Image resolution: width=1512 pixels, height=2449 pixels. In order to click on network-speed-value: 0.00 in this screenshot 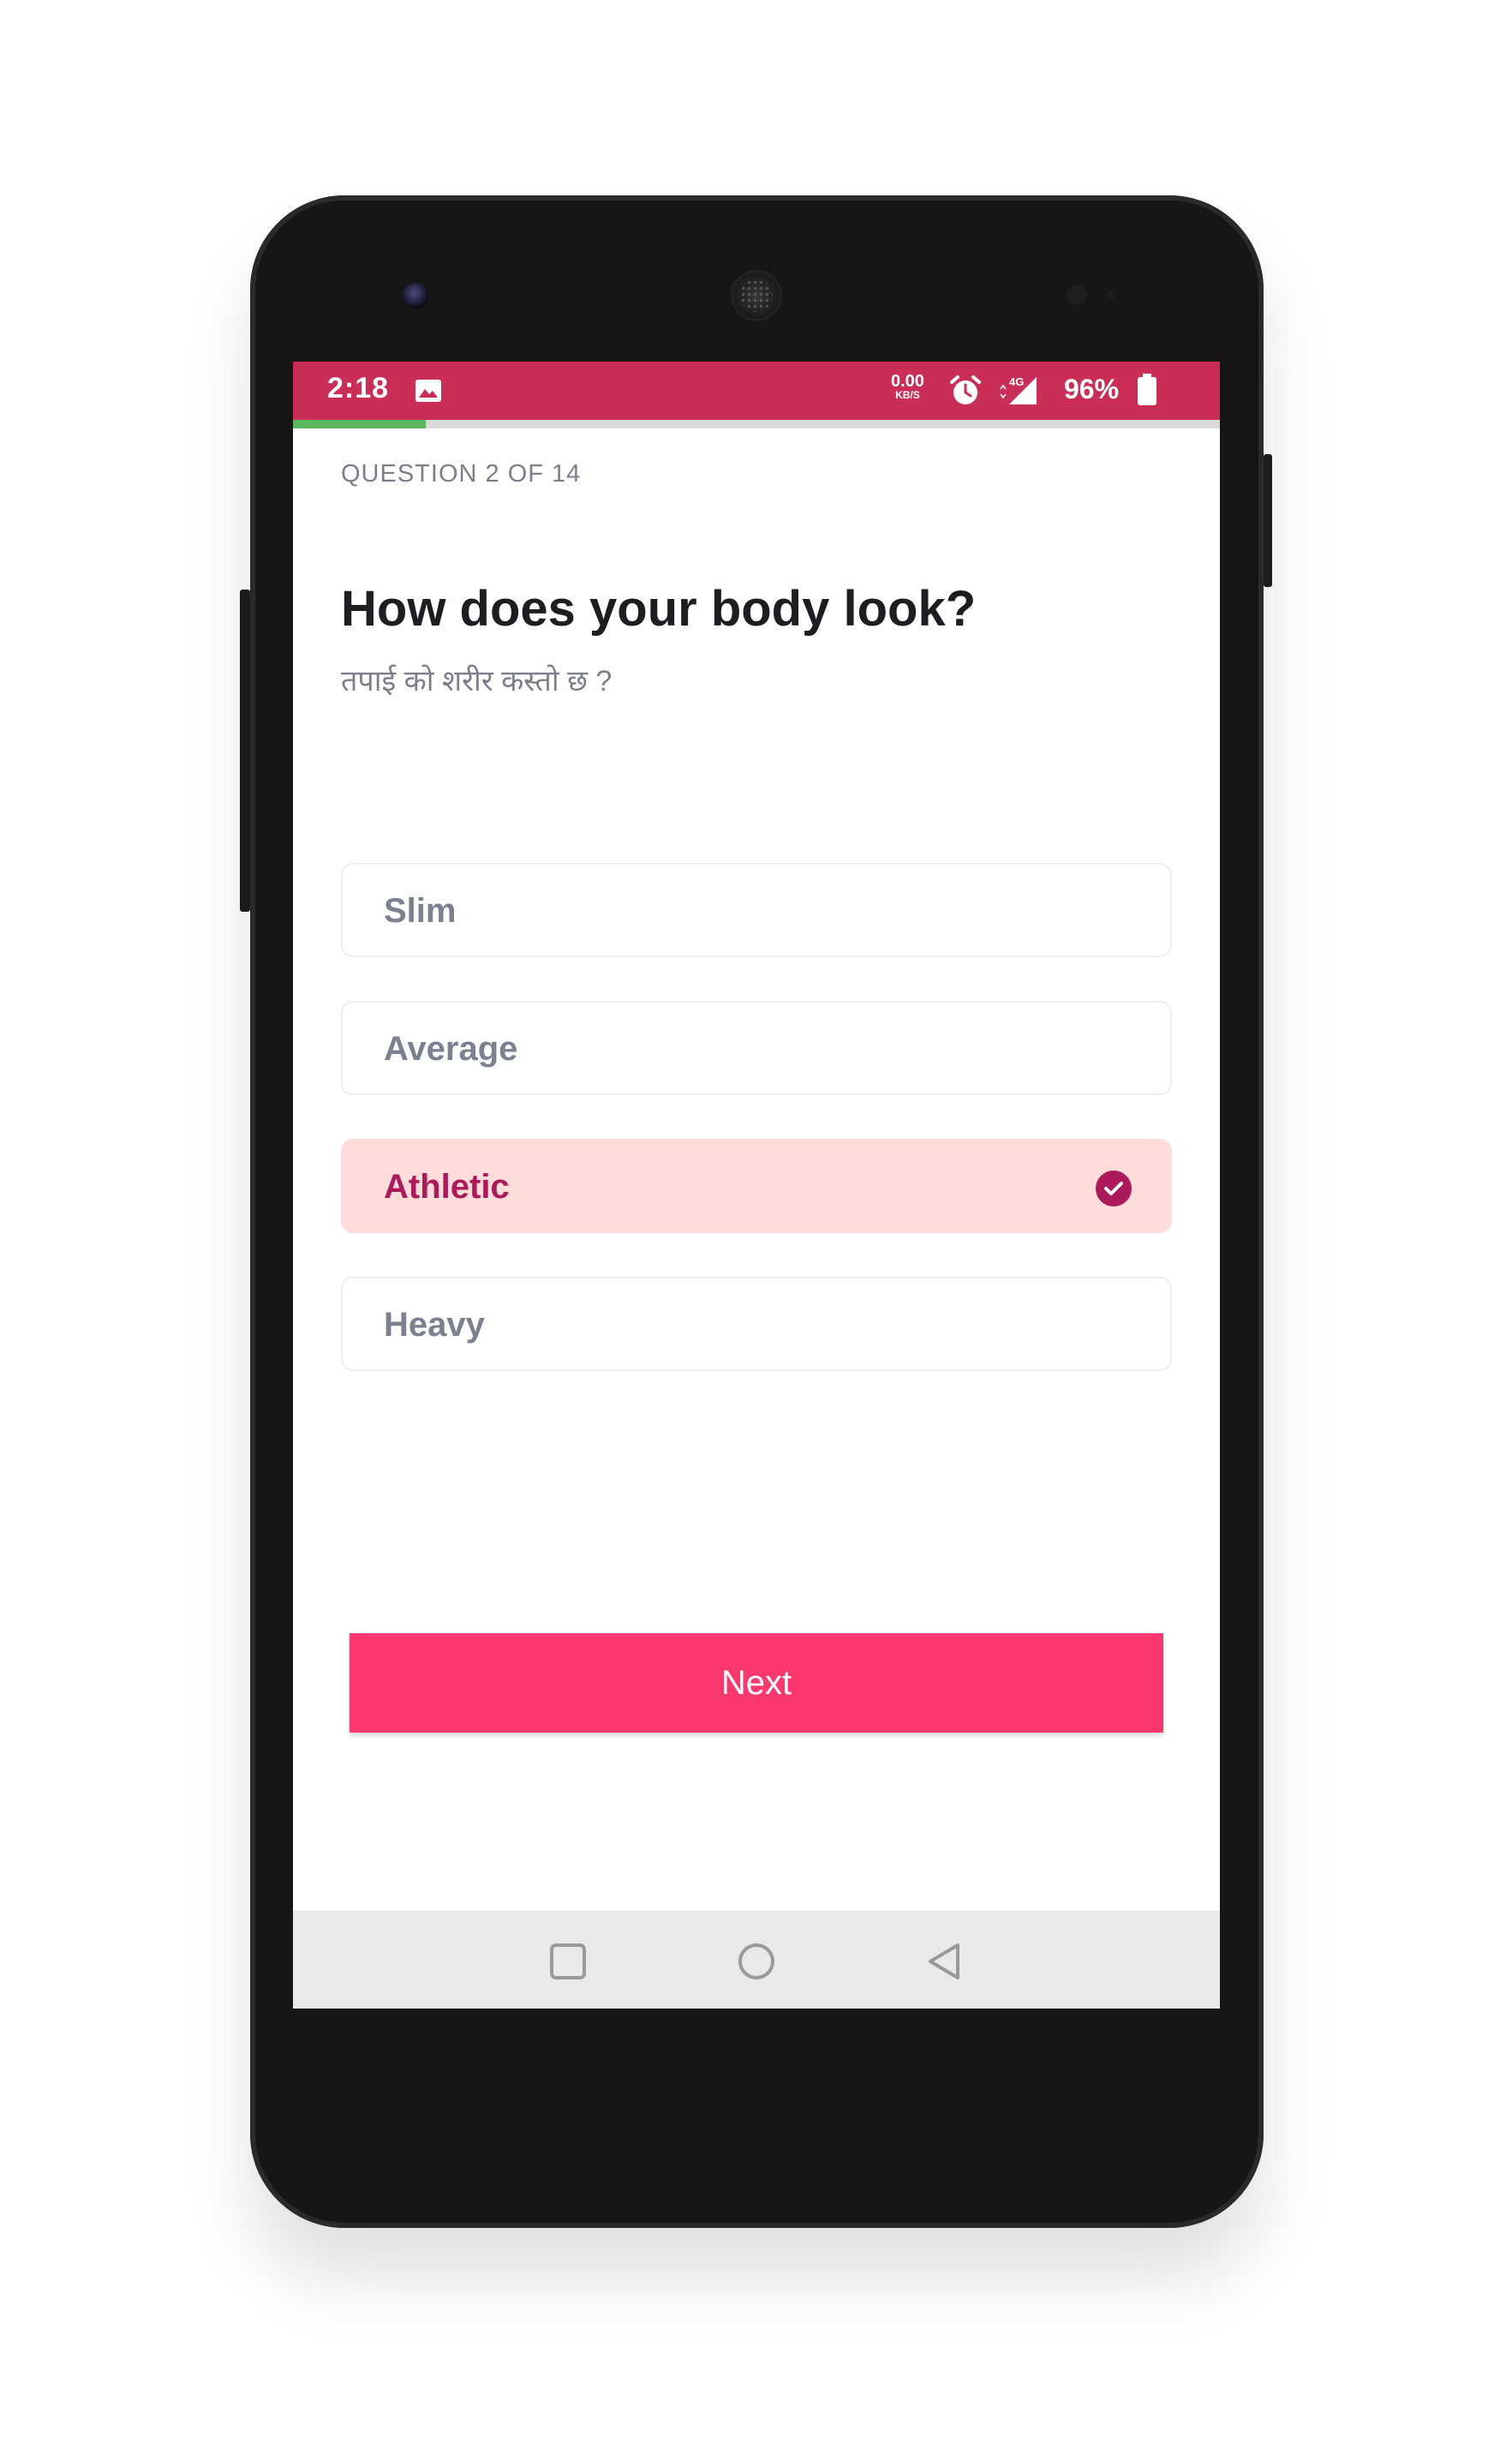, I will do `click(907, 382)`.